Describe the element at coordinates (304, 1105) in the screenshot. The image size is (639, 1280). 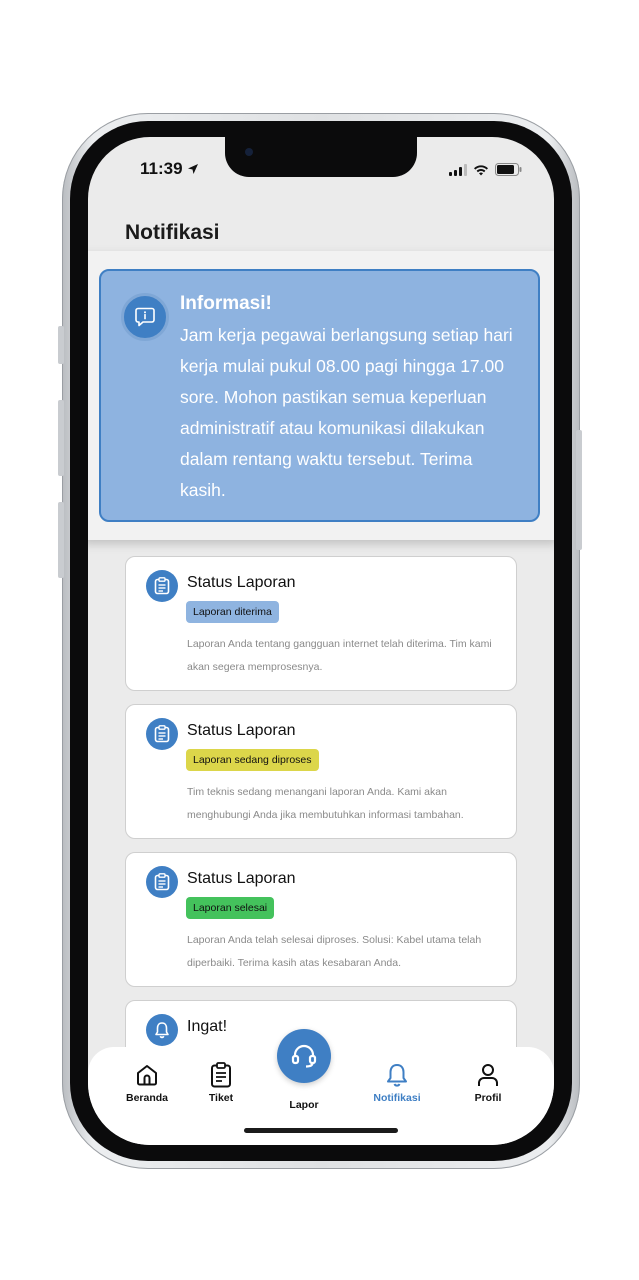
I see `nav-label: Lapor` at that location.